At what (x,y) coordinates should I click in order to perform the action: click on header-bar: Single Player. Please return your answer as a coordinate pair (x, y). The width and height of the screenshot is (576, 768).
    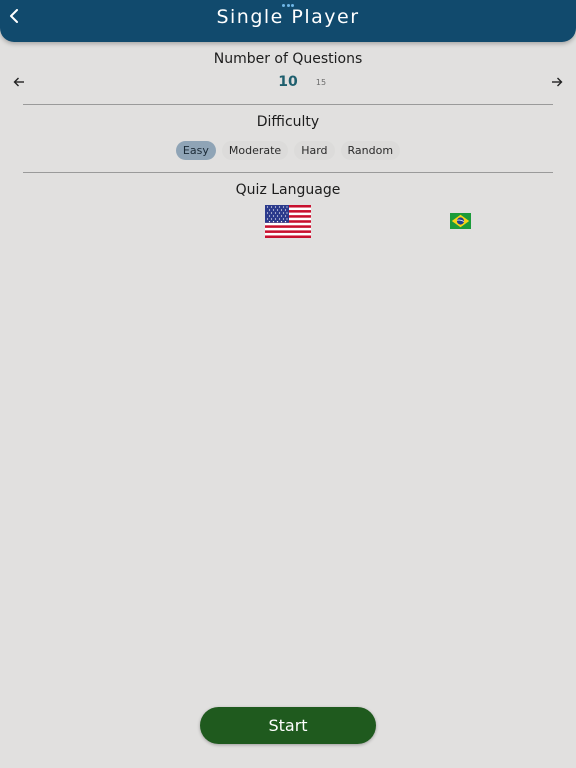
    Looking at the image, I should click on (288, 21).